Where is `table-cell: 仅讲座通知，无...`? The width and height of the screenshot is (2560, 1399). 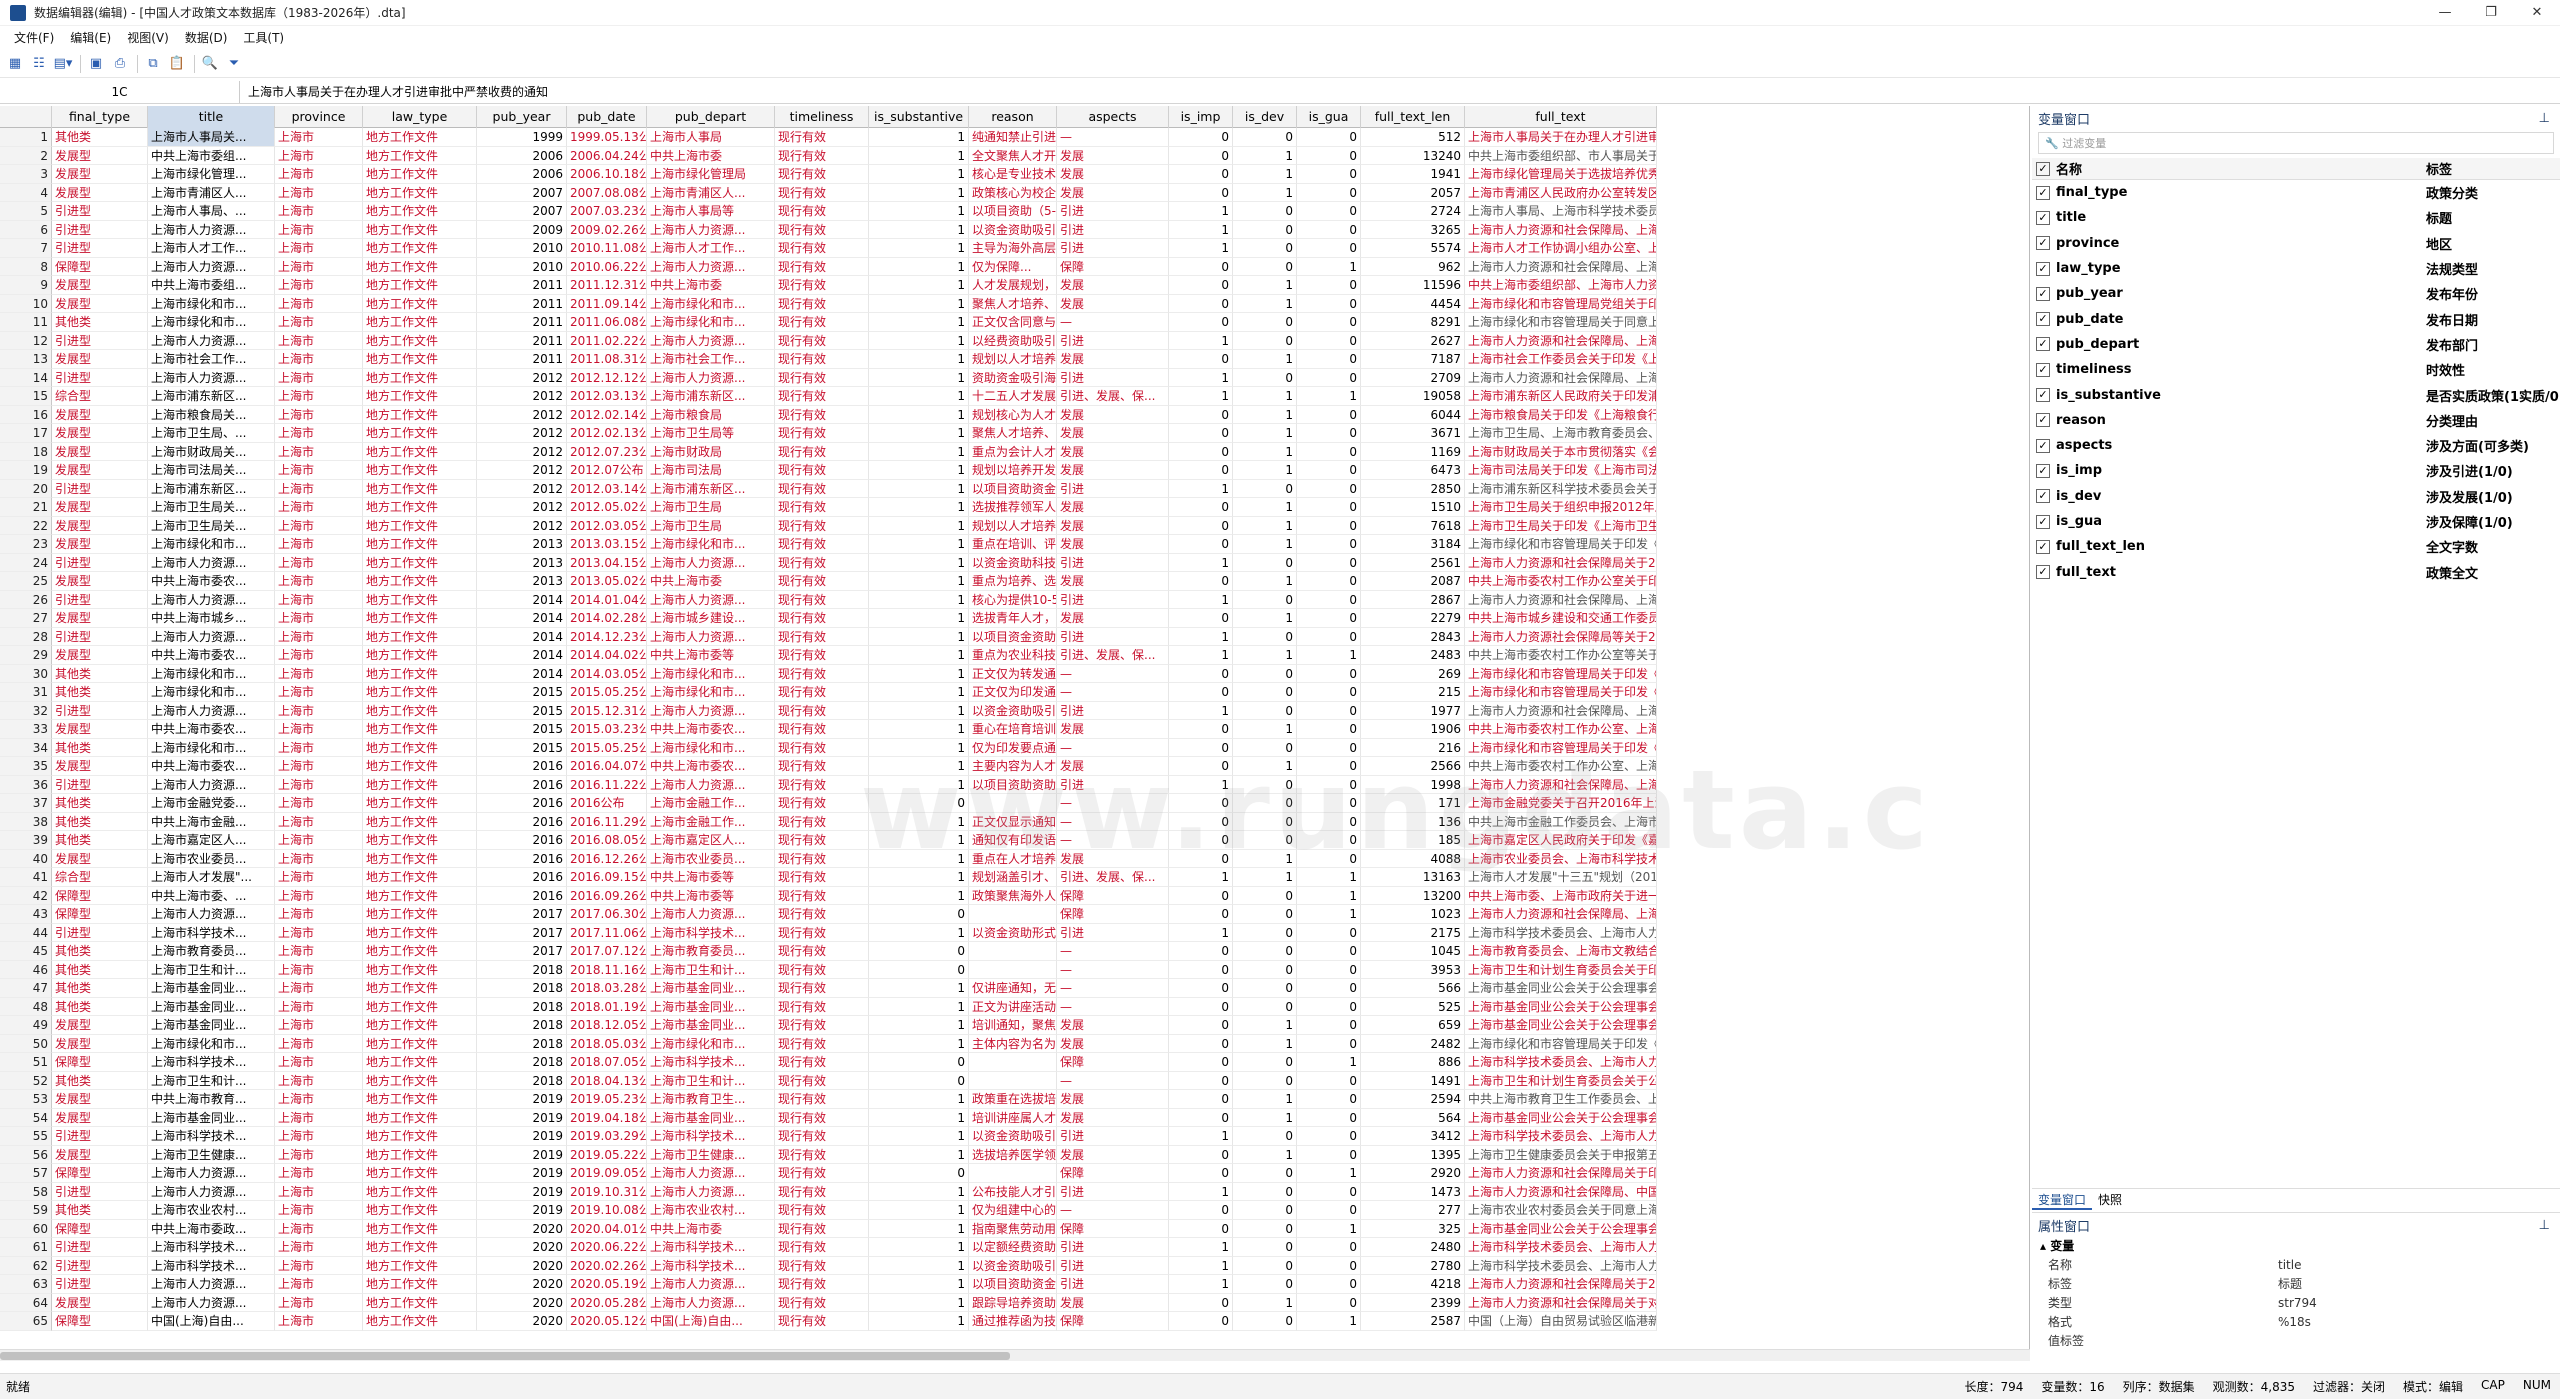
table-cell: 仅讲座通知，无... is located at coordinates (1013, 988).